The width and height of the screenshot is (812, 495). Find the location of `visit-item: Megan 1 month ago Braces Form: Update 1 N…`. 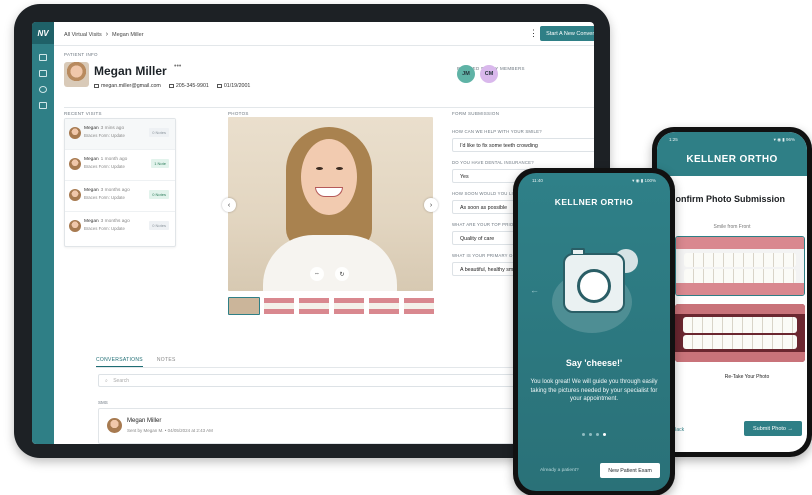

visit-item: Megan 1 month ago Braces Form: Update 1 N… is located at coordinates (120, 165).